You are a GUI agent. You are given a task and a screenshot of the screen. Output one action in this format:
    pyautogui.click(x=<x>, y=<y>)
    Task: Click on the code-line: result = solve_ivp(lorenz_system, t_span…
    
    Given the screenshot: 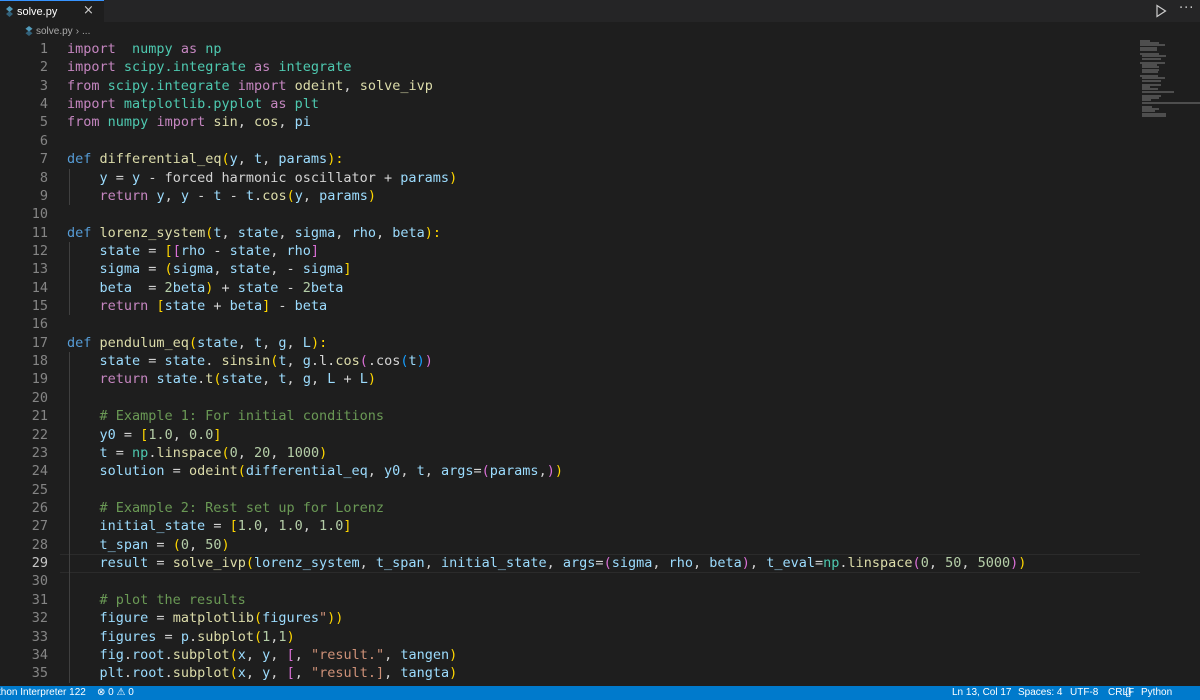 What is the action you would take?
    pyautogui.click(x=547, y=563)
    